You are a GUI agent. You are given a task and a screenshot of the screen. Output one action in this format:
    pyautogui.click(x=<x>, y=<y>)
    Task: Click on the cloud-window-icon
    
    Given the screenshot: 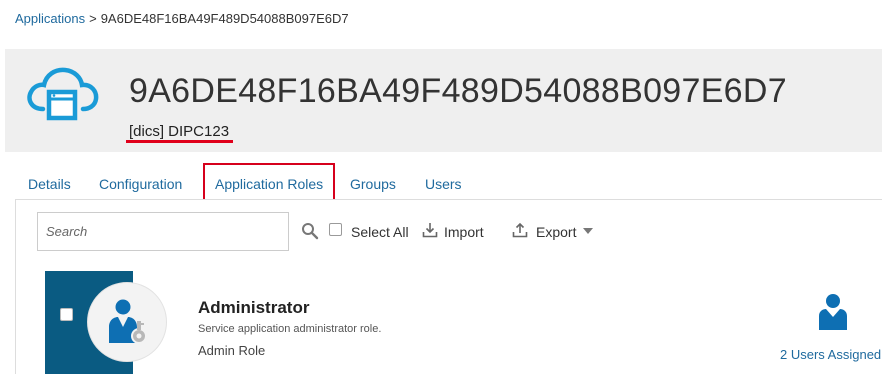 What is the action you would take?
    pyautogui.click(x=63, y=94)
    